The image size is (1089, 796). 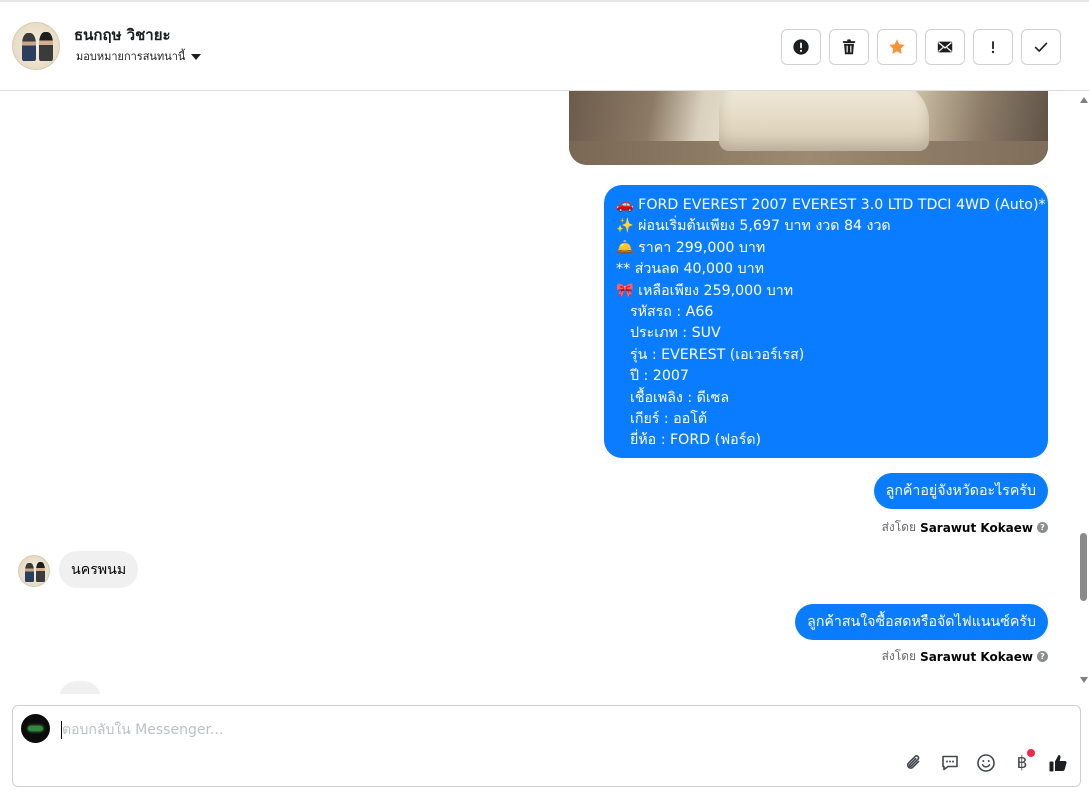 I want to click on paperclip-icon, so click(x=913, y=762).